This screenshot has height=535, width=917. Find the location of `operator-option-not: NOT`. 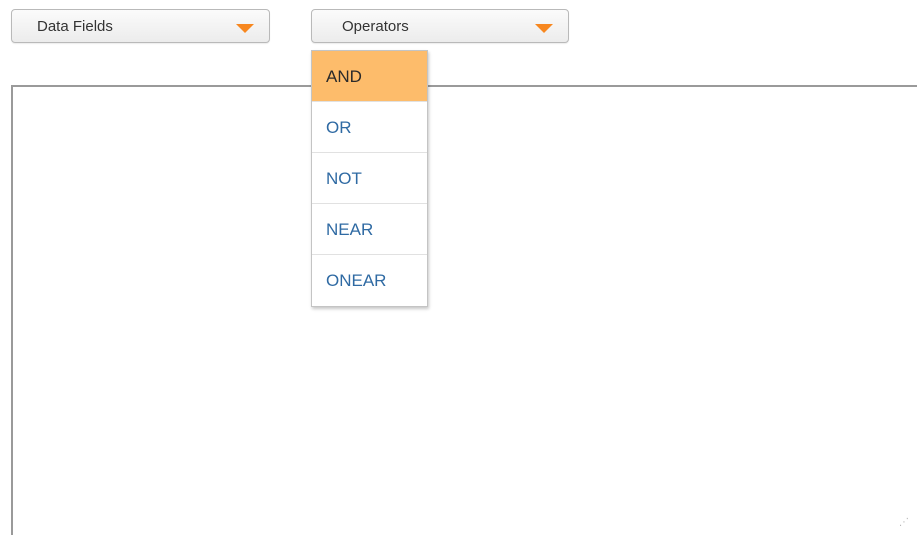

operator-option-not: NOT is located at coordinates (369, 178).